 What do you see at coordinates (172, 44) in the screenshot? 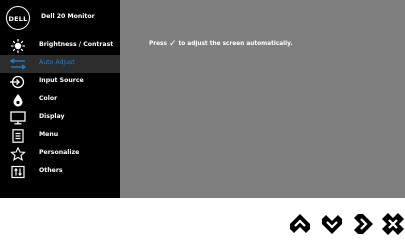
I see `checkmark-icon: ✓` at bounding box center [172, 44].